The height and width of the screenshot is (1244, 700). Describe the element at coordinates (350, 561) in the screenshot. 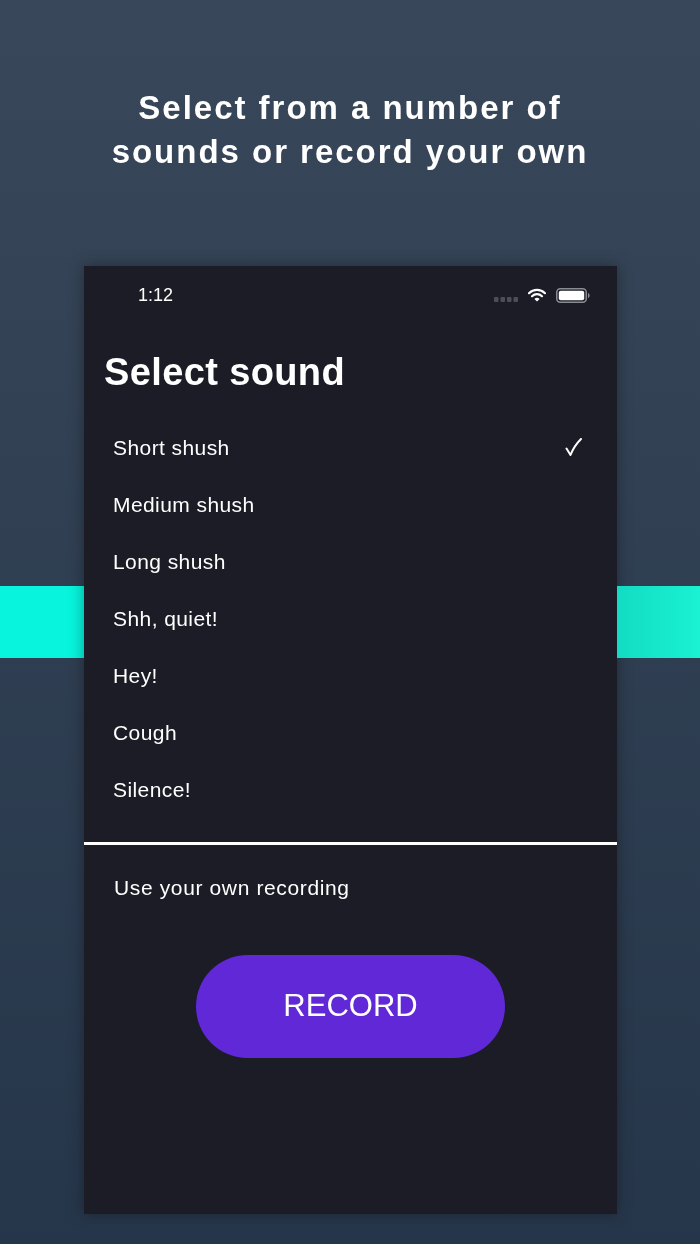

I see `sound-option: Long shush` at that location.